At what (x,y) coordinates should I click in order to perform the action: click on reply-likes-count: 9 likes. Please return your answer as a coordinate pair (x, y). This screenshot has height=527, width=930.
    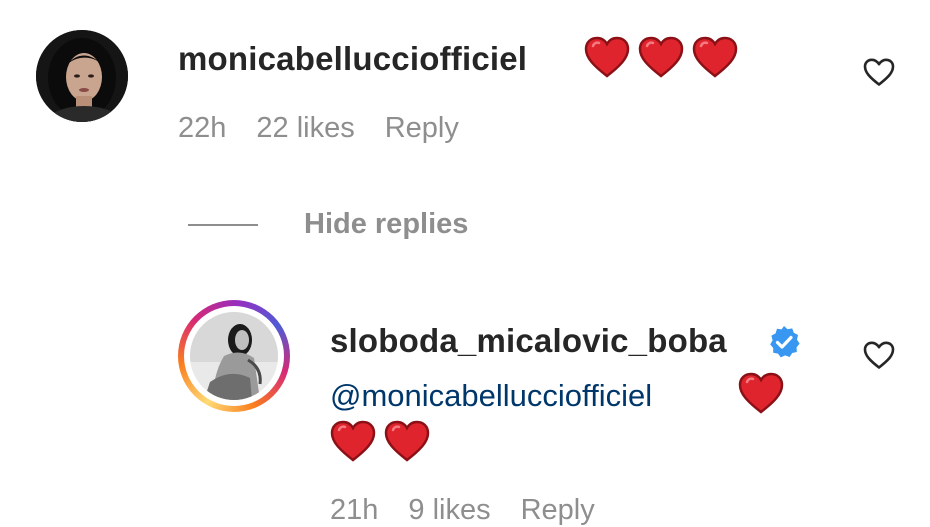
    Looking at the image, I should click on (449, 510).